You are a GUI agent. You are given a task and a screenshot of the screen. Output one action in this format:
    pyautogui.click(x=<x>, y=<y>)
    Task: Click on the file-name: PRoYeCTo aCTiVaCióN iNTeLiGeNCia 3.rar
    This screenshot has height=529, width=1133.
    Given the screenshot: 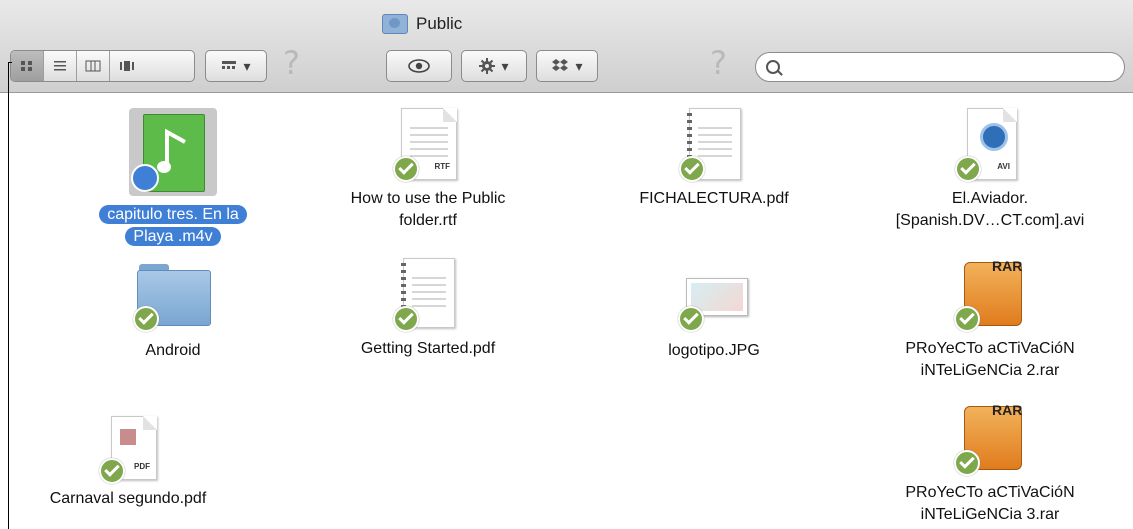 What is the action you would take?
    pyautogui.click(x=990, y=503)
    